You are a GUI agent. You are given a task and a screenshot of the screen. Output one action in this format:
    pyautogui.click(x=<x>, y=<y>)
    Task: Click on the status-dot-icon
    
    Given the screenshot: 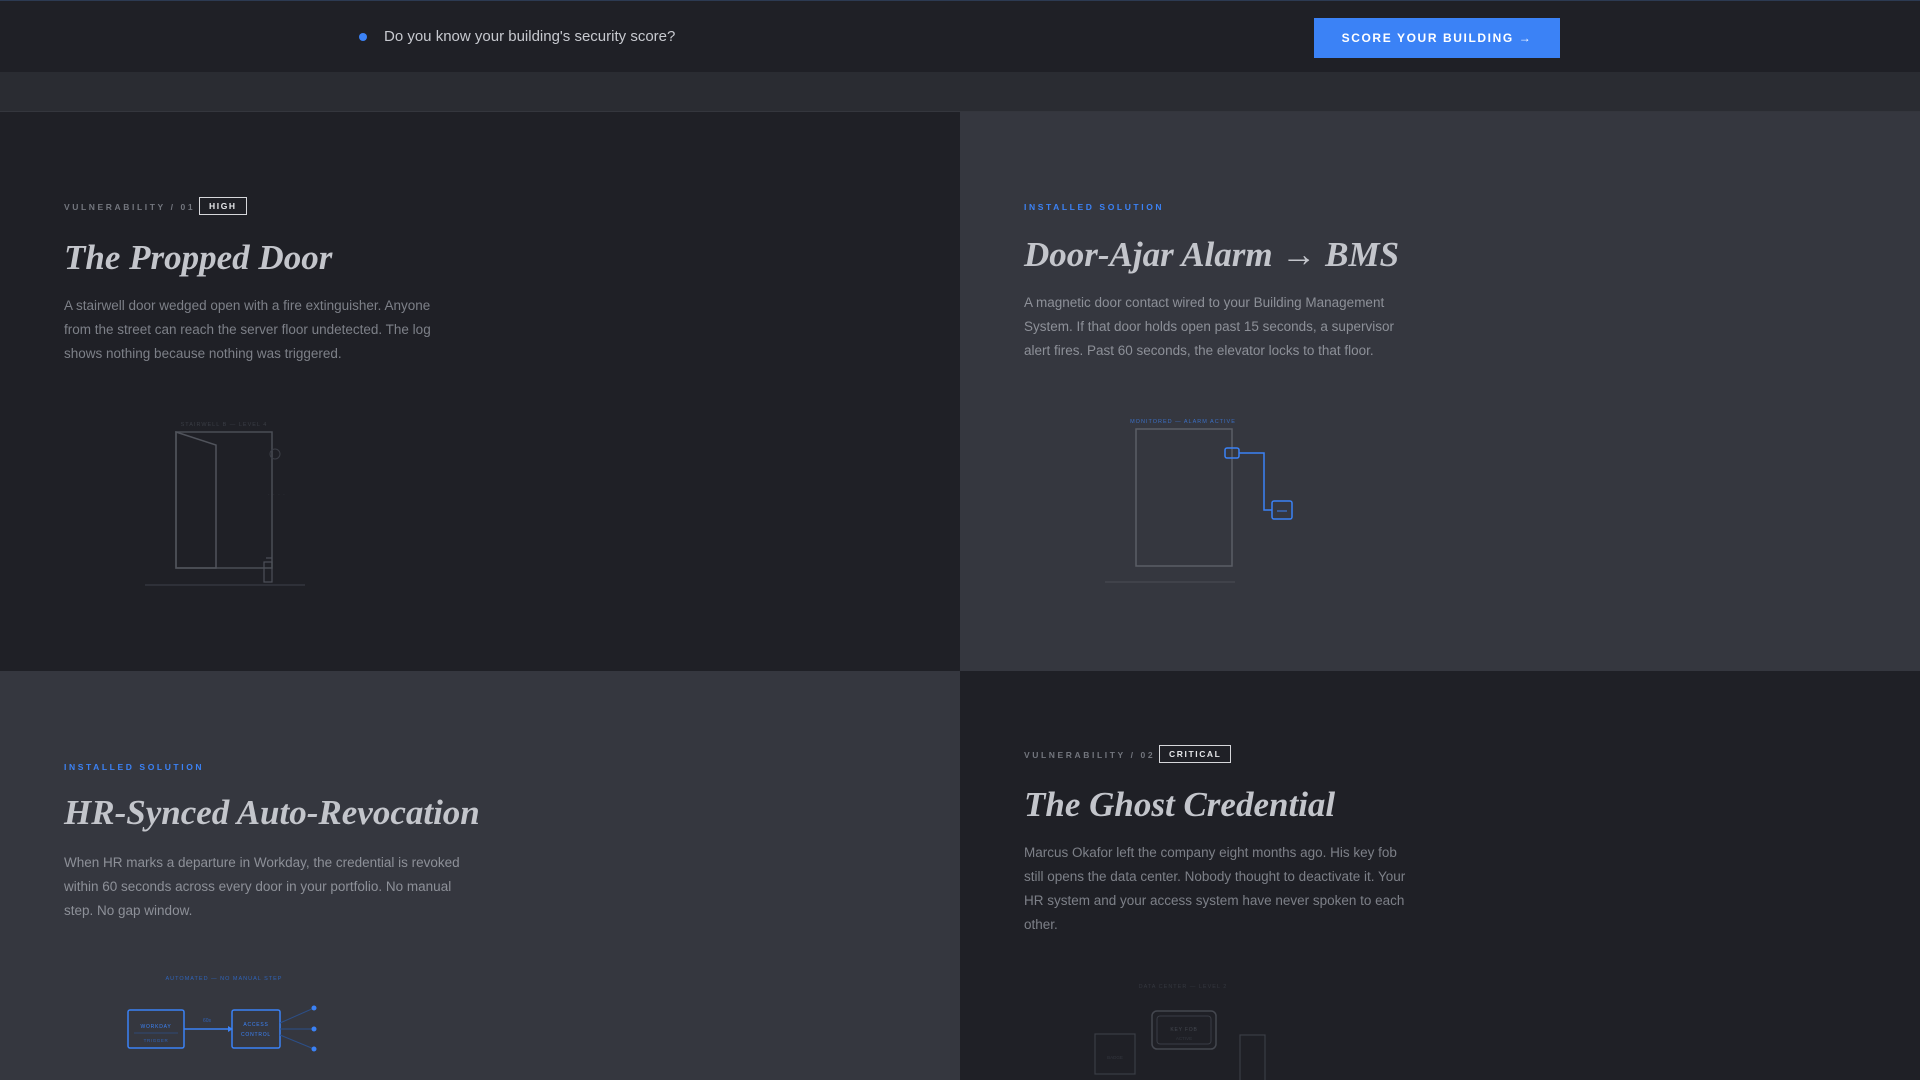 What is the action you would take?
    pyautogui.click(x=363, y=37)
    